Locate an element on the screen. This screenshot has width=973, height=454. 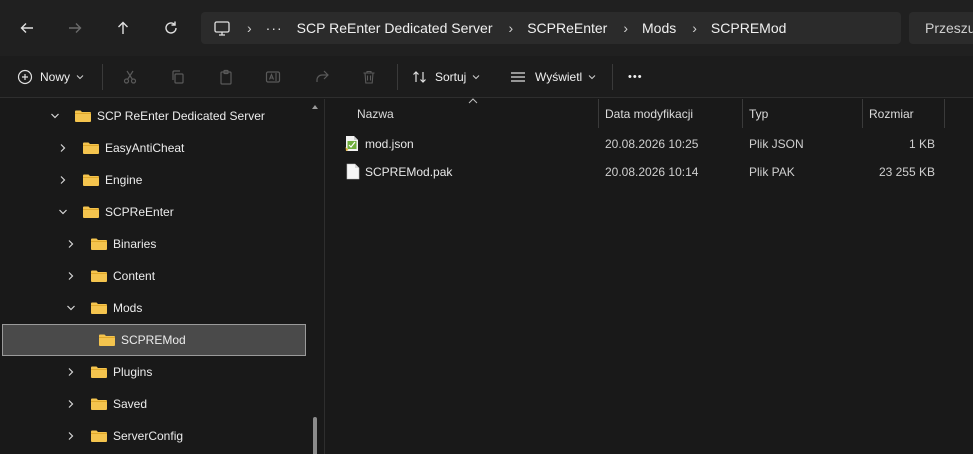
tree-item-label: EasyAntiCheat is located at coordinates (145, 148).